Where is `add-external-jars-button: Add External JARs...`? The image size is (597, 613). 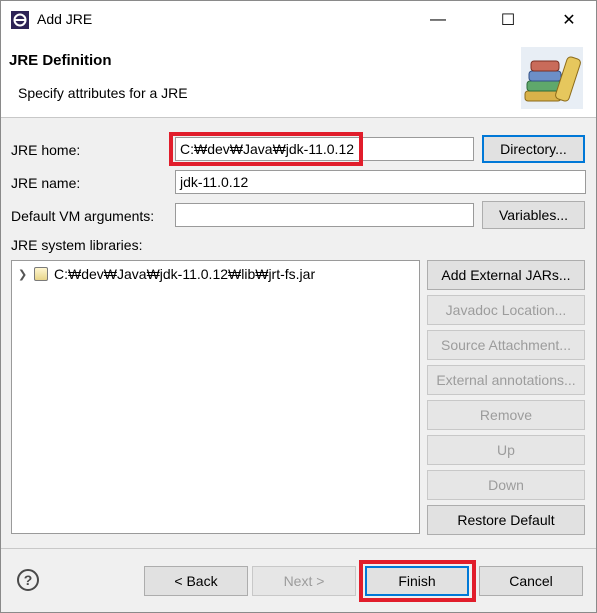 add-external-jars-button: Add External JARs... is located at coordinates (506, 275).